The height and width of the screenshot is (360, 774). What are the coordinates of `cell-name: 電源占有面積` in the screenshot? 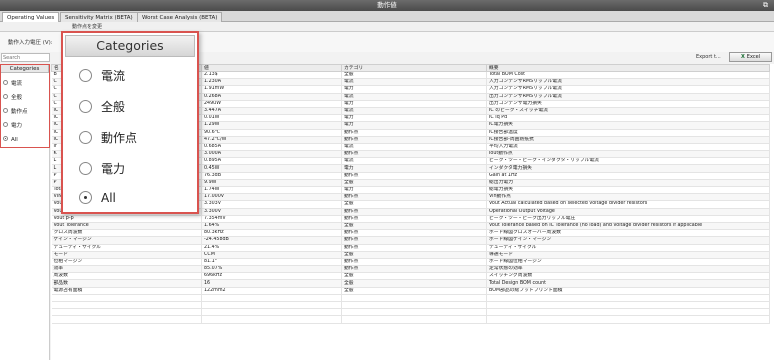 It's located at (126, 291).